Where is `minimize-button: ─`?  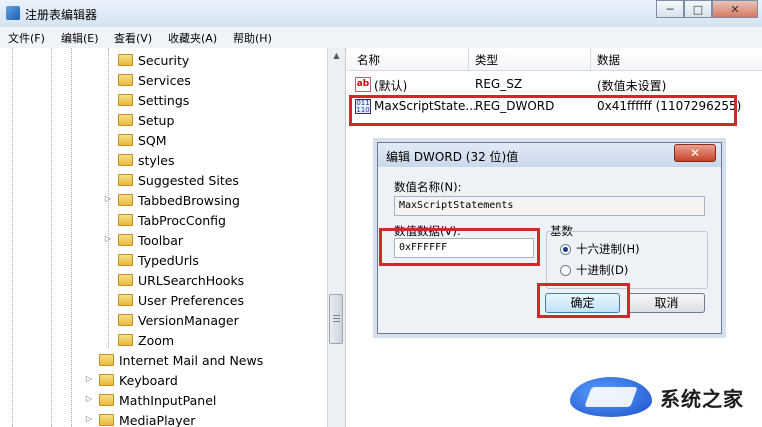 minimize-button: ─ is located at coordinates (670, 9).